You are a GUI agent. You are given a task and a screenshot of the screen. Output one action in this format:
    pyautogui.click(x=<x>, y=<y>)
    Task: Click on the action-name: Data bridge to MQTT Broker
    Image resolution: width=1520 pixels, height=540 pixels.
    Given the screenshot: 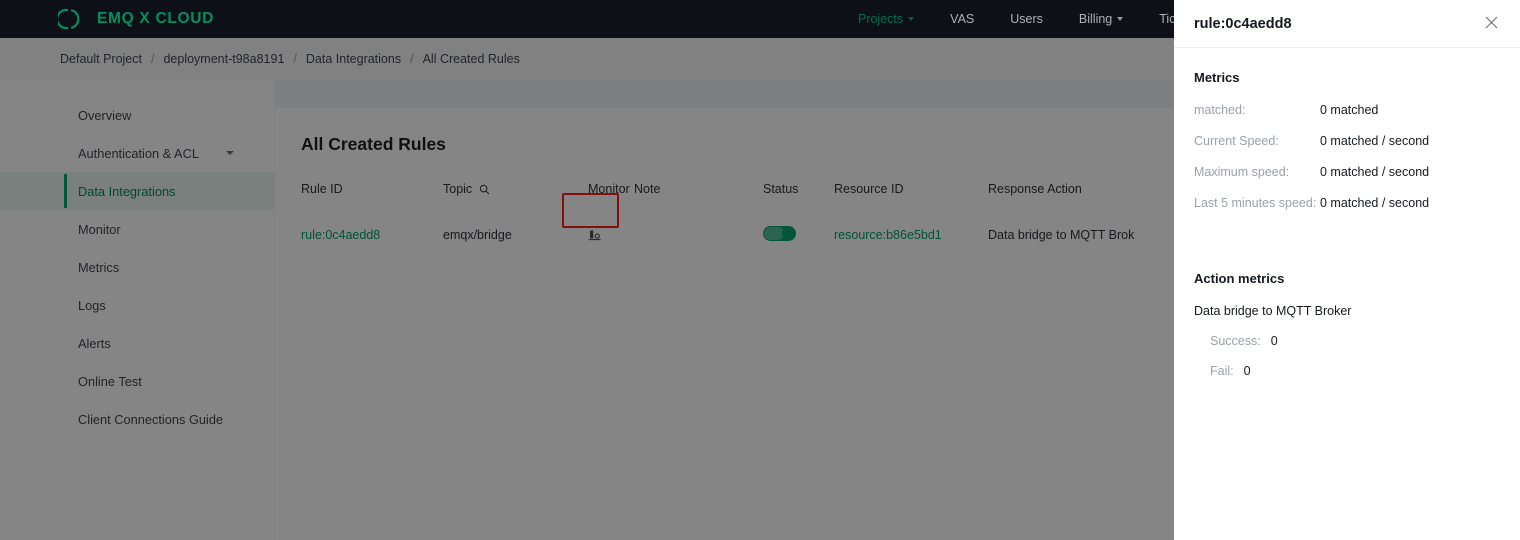 What is the action you would take?
    pyautogui.click(x=1273, y=311)
    